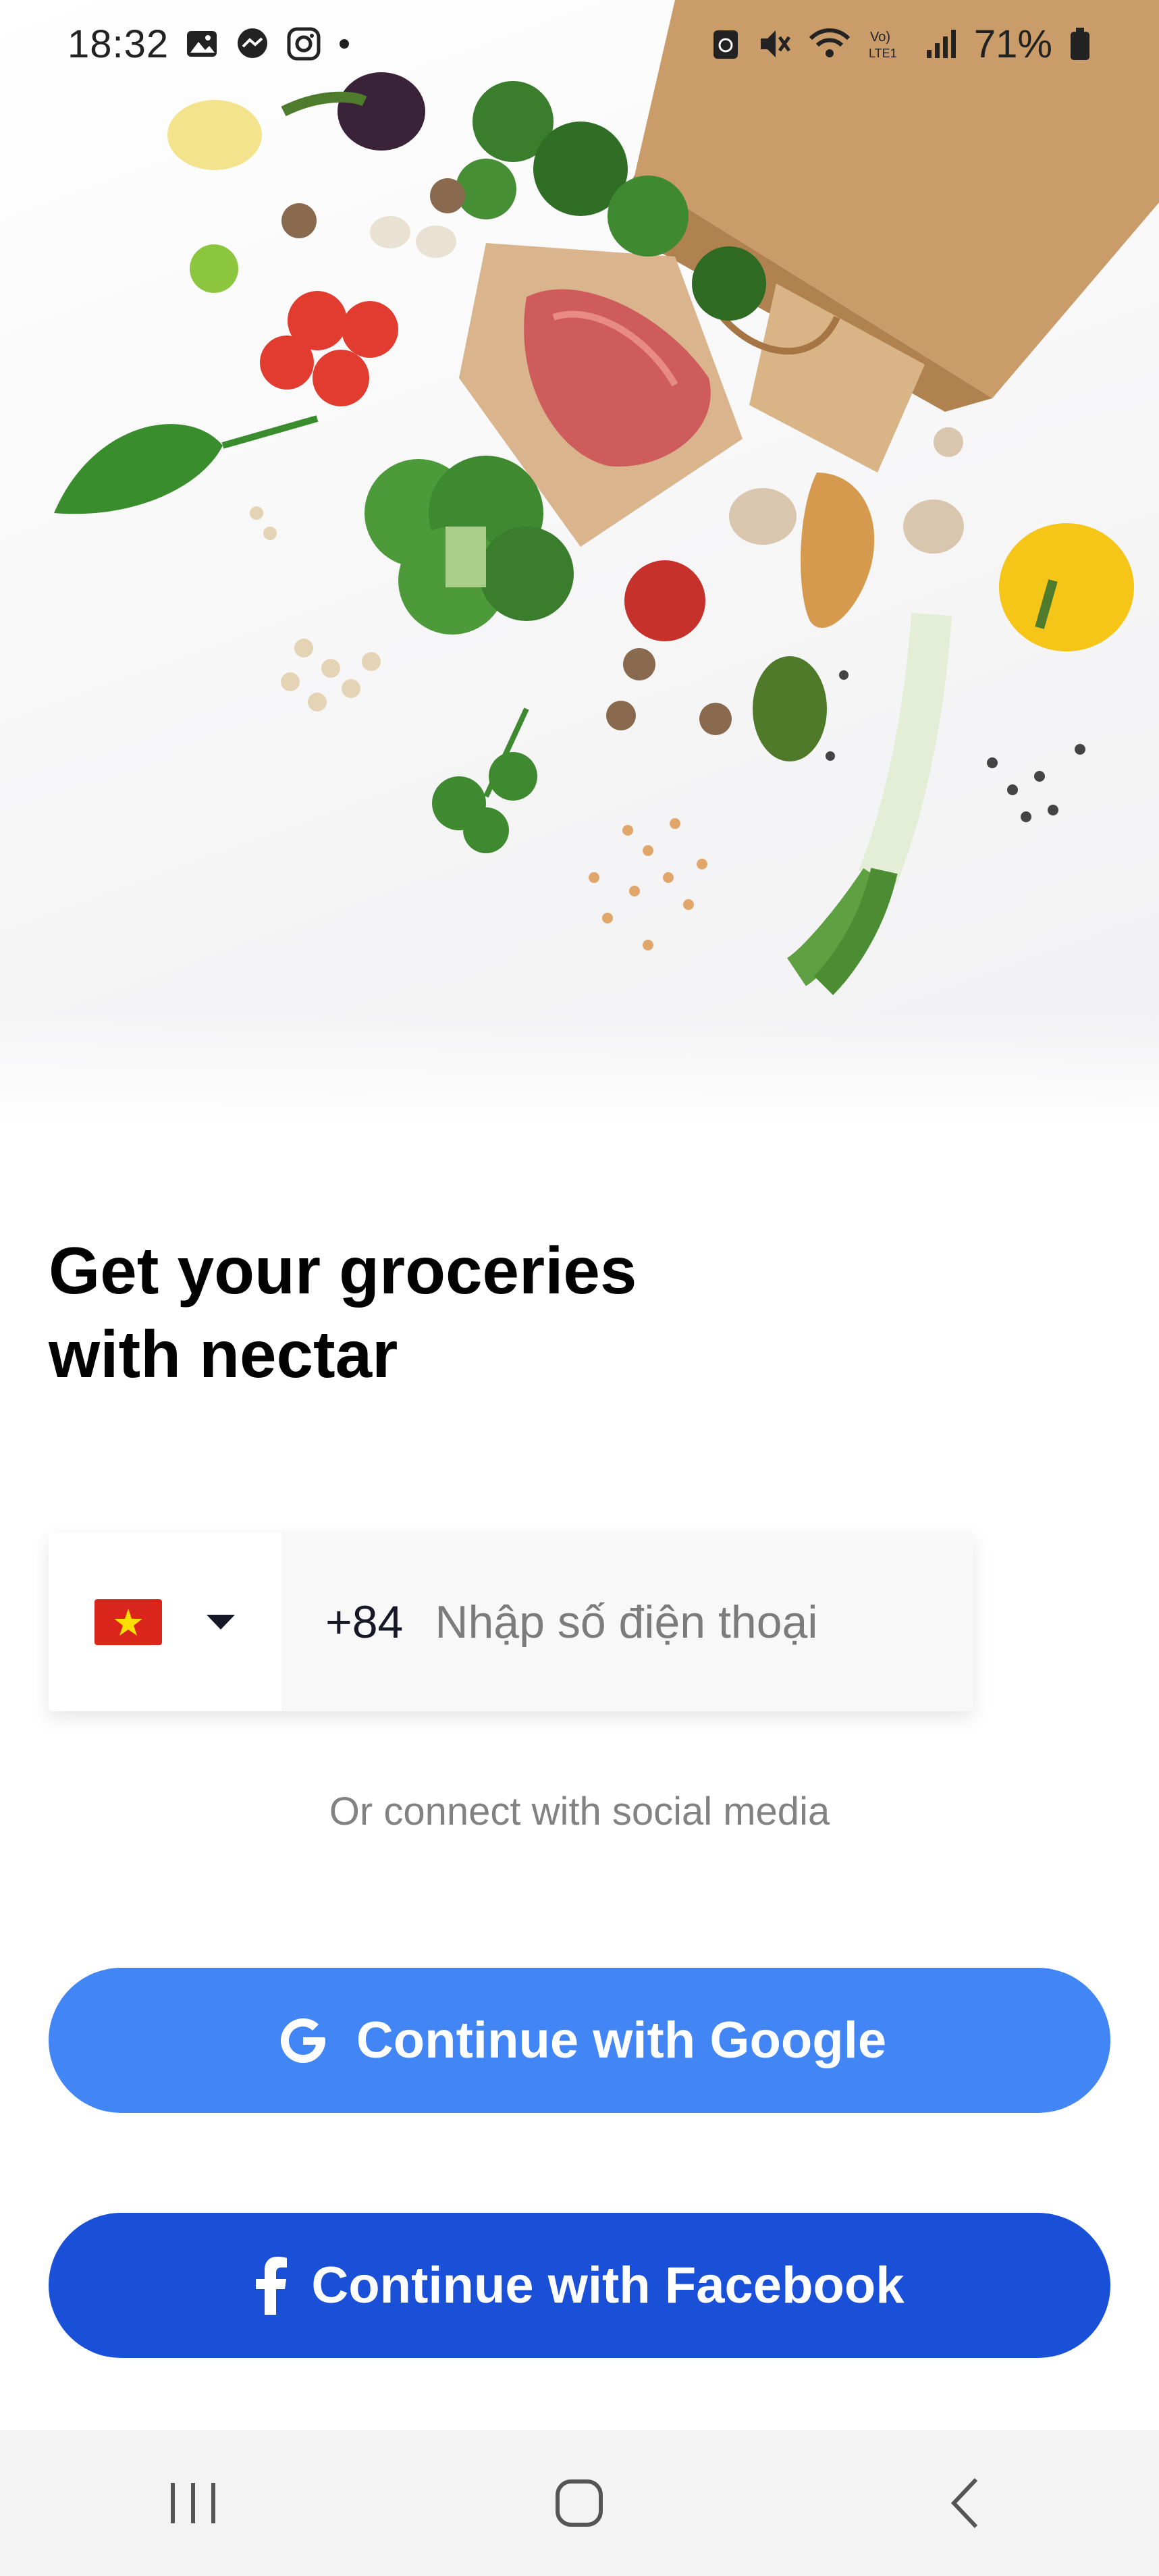 Image resolution: width=1159 pixels, height=2576 pixels. What do you see at coordinates (692, 1621) in the screenshot?
I see `phone-number-input` at bounding box center [692, 1621].